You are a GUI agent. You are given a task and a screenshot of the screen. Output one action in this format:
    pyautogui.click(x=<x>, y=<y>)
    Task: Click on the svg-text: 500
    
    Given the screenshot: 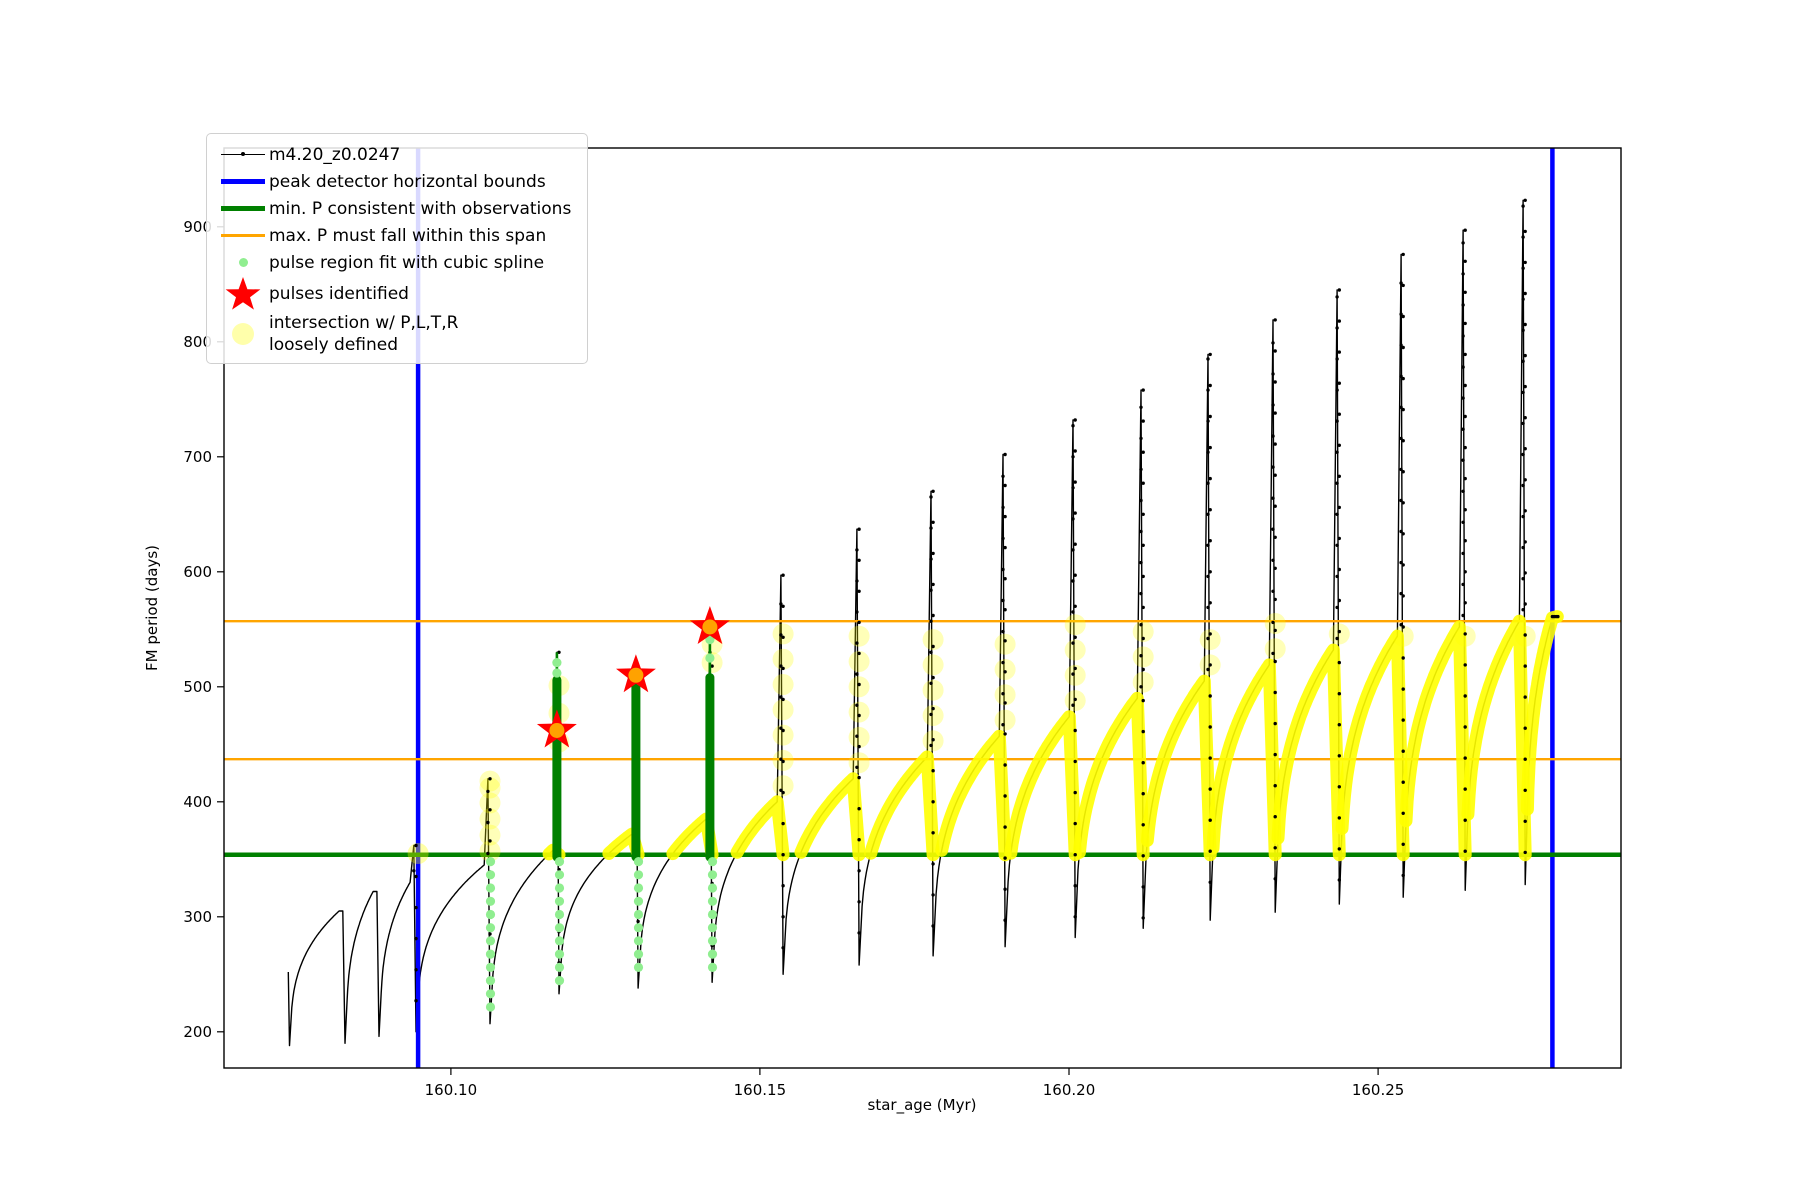 What is the action you would take?
    pyautogui.click(x=197, y=687)
    